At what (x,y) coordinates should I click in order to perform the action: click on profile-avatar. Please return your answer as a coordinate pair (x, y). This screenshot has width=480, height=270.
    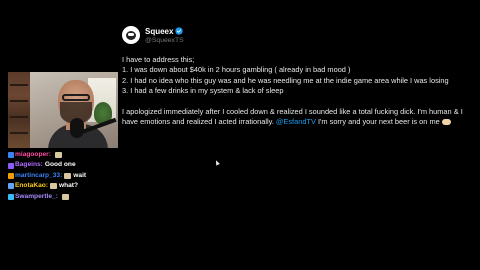
    Looking at the image, I should click on (131, 35).